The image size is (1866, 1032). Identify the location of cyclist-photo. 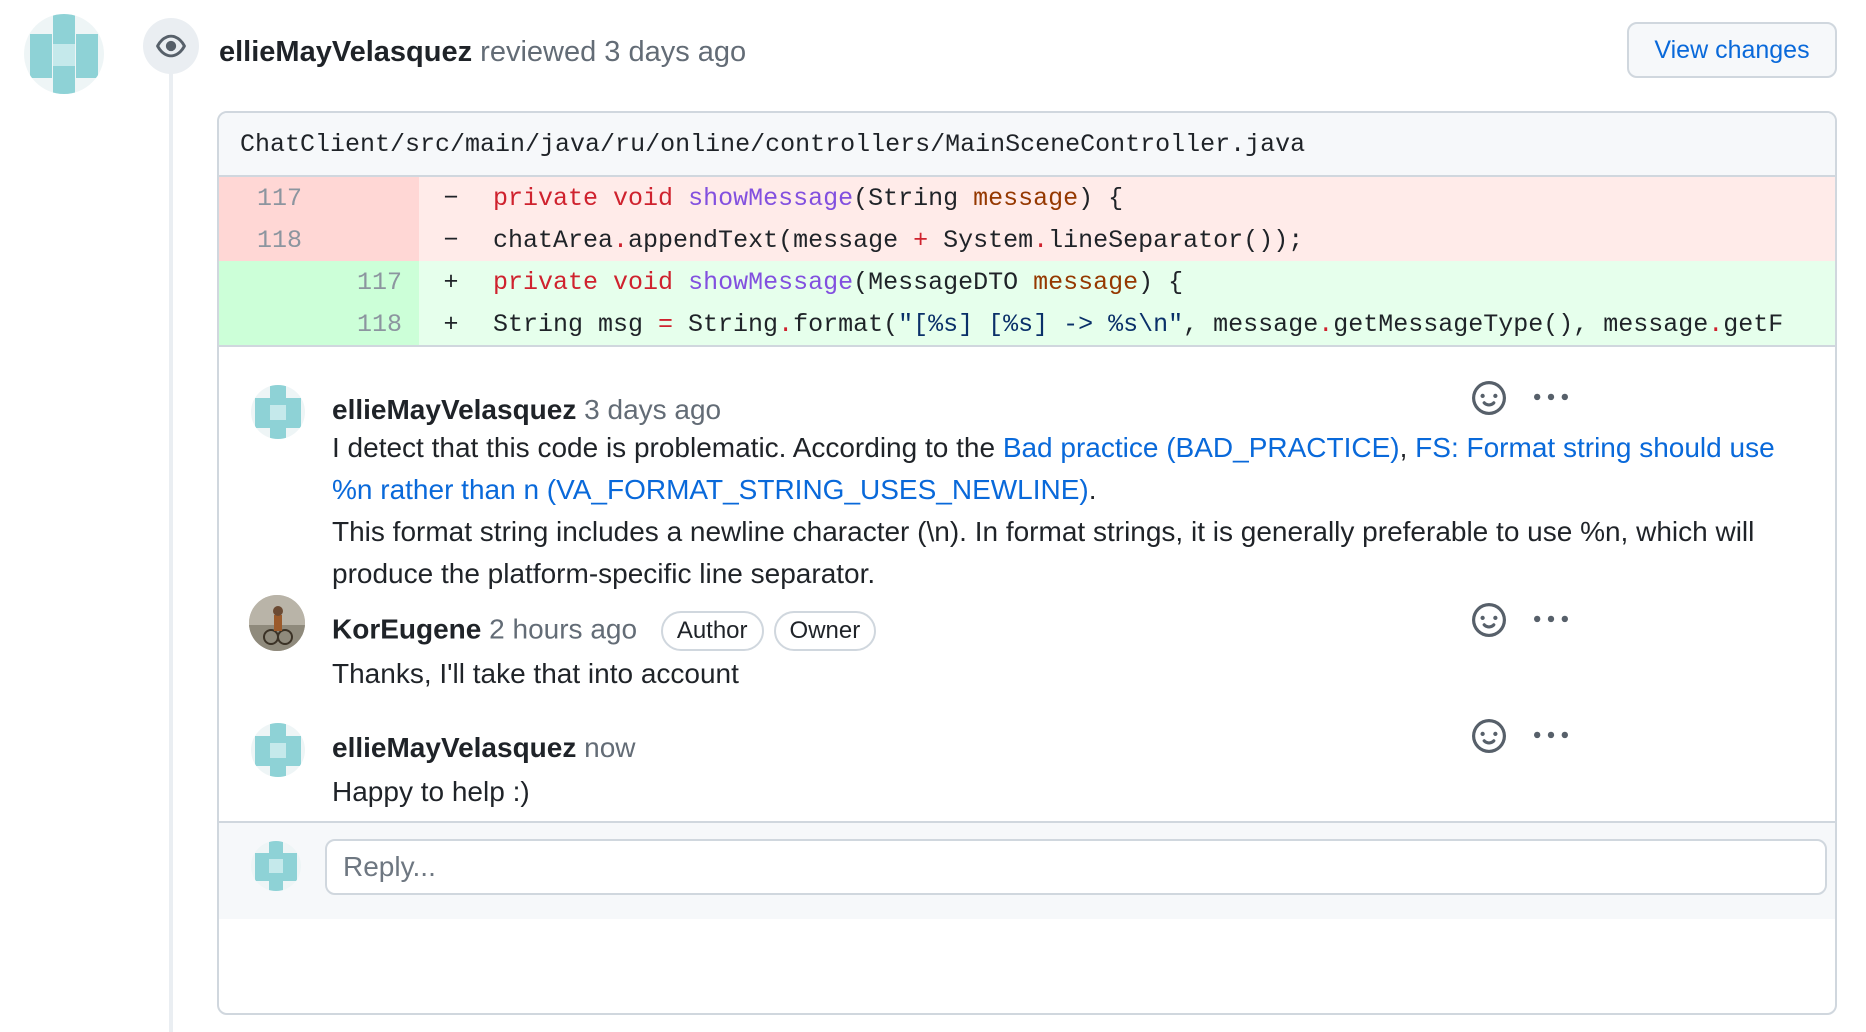
(277, 623).